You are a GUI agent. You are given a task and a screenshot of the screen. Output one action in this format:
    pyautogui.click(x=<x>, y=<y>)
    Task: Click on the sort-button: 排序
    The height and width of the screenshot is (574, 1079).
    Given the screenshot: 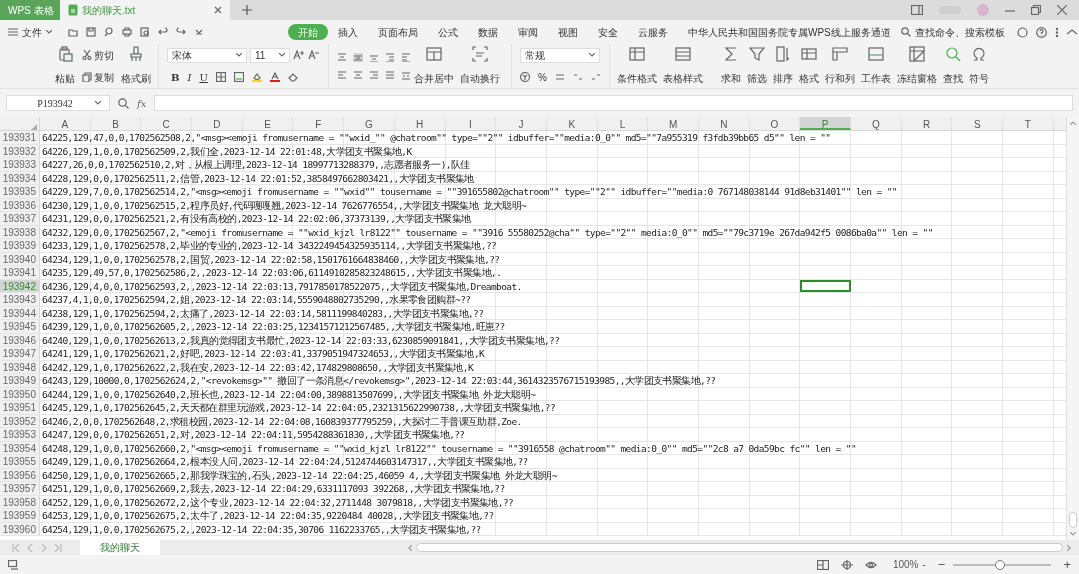 What is the action you would take?
    pyautogui.click(x=782, y=66)
    